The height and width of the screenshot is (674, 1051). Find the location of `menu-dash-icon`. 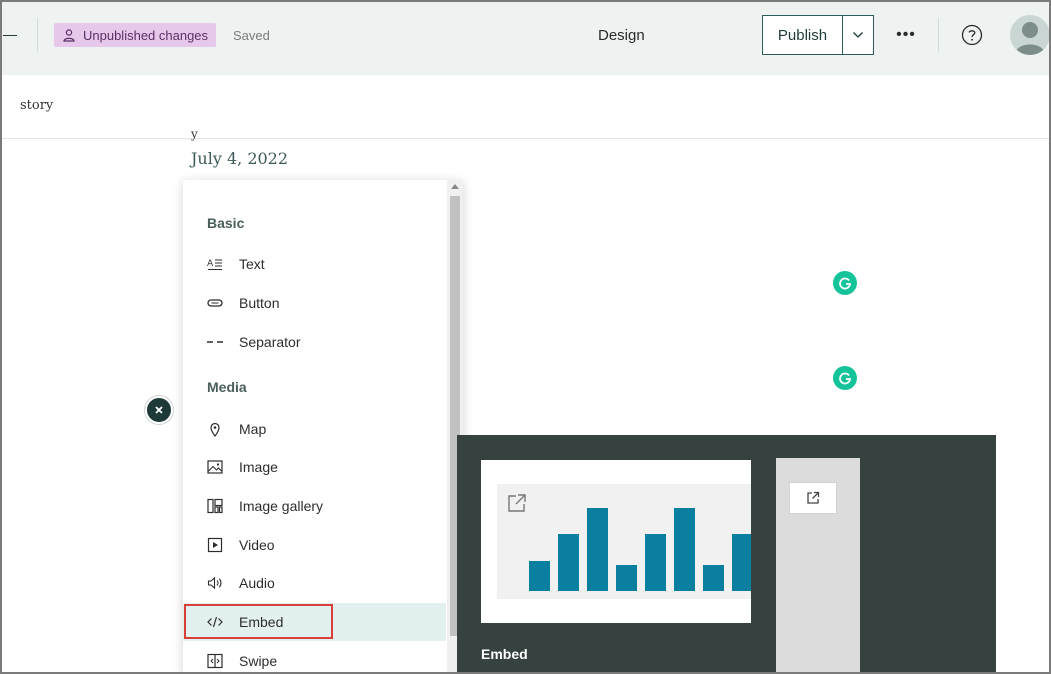

menu-dash-icon is located at coordinates (10, 35).